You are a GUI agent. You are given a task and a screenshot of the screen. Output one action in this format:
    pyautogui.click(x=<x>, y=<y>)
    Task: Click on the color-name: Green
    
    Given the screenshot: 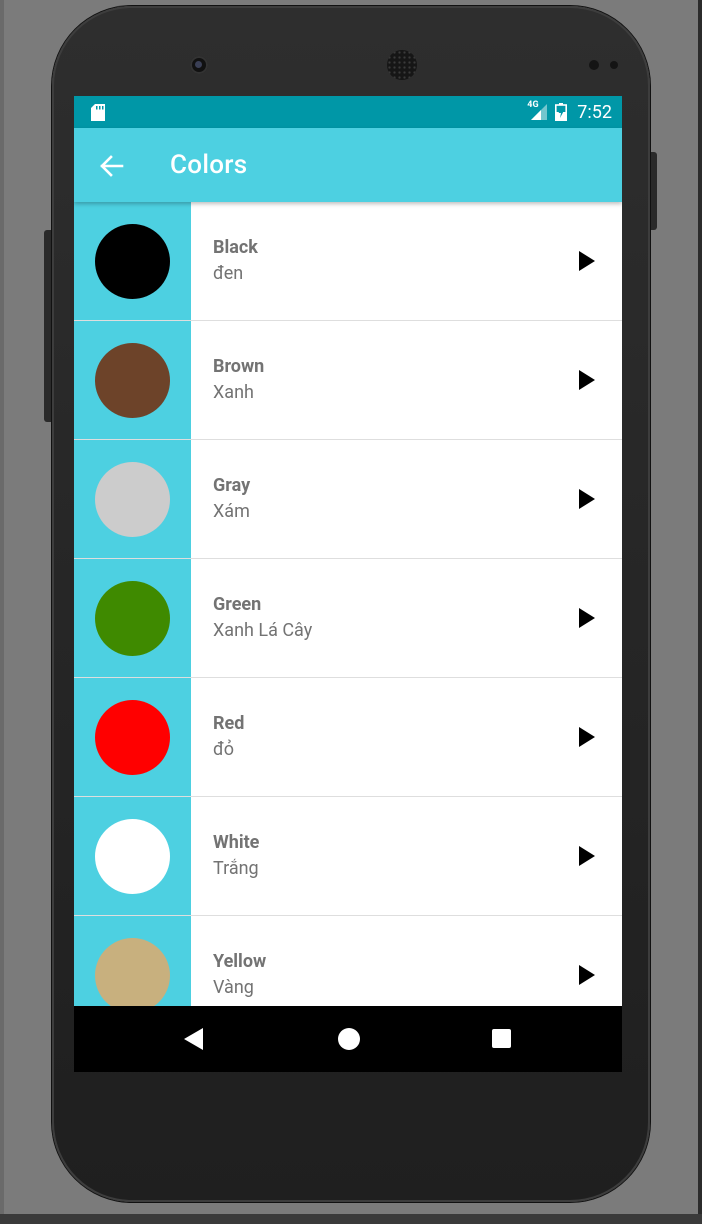 What is the action you would take?
    pyautogui.click(x=237, y=604)
    